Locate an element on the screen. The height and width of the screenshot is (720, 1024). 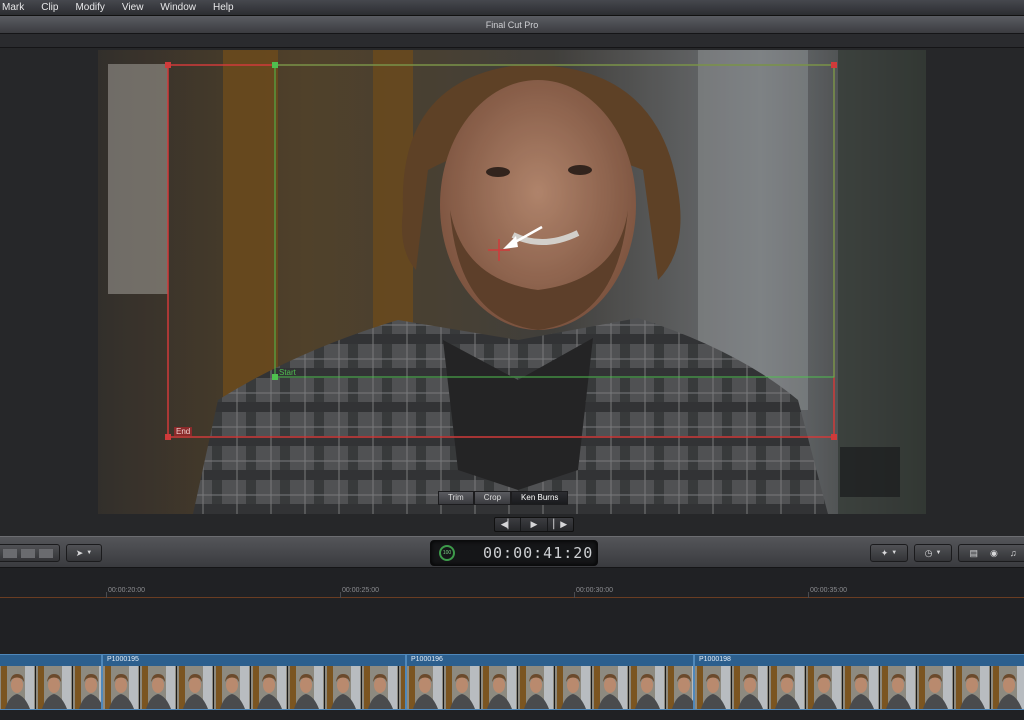
timeline-clip is located at coordinates (51, 682).